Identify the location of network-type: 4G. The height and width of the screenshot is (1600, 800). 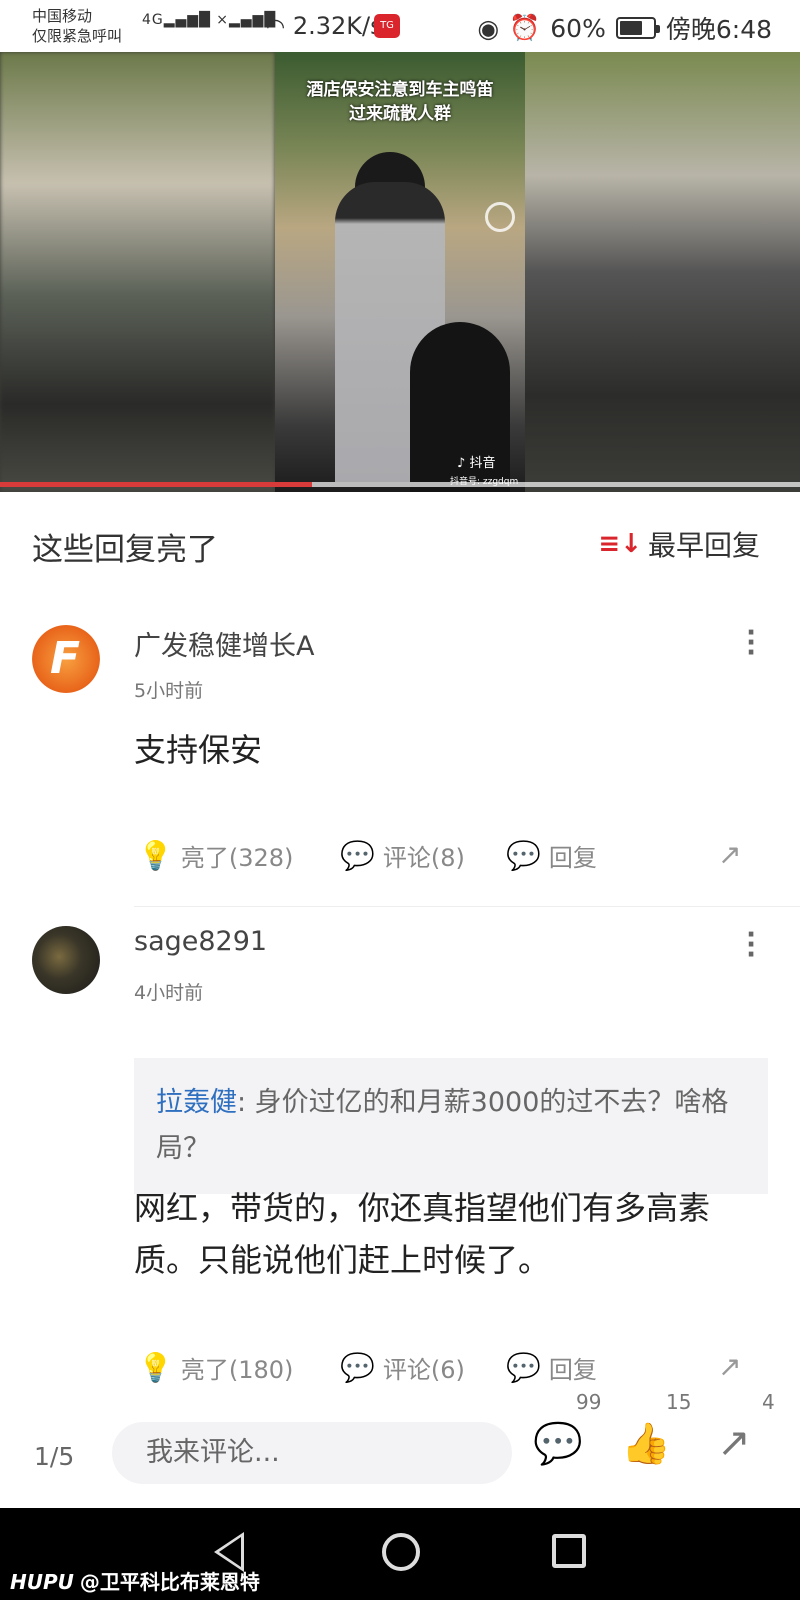
(153, 20).